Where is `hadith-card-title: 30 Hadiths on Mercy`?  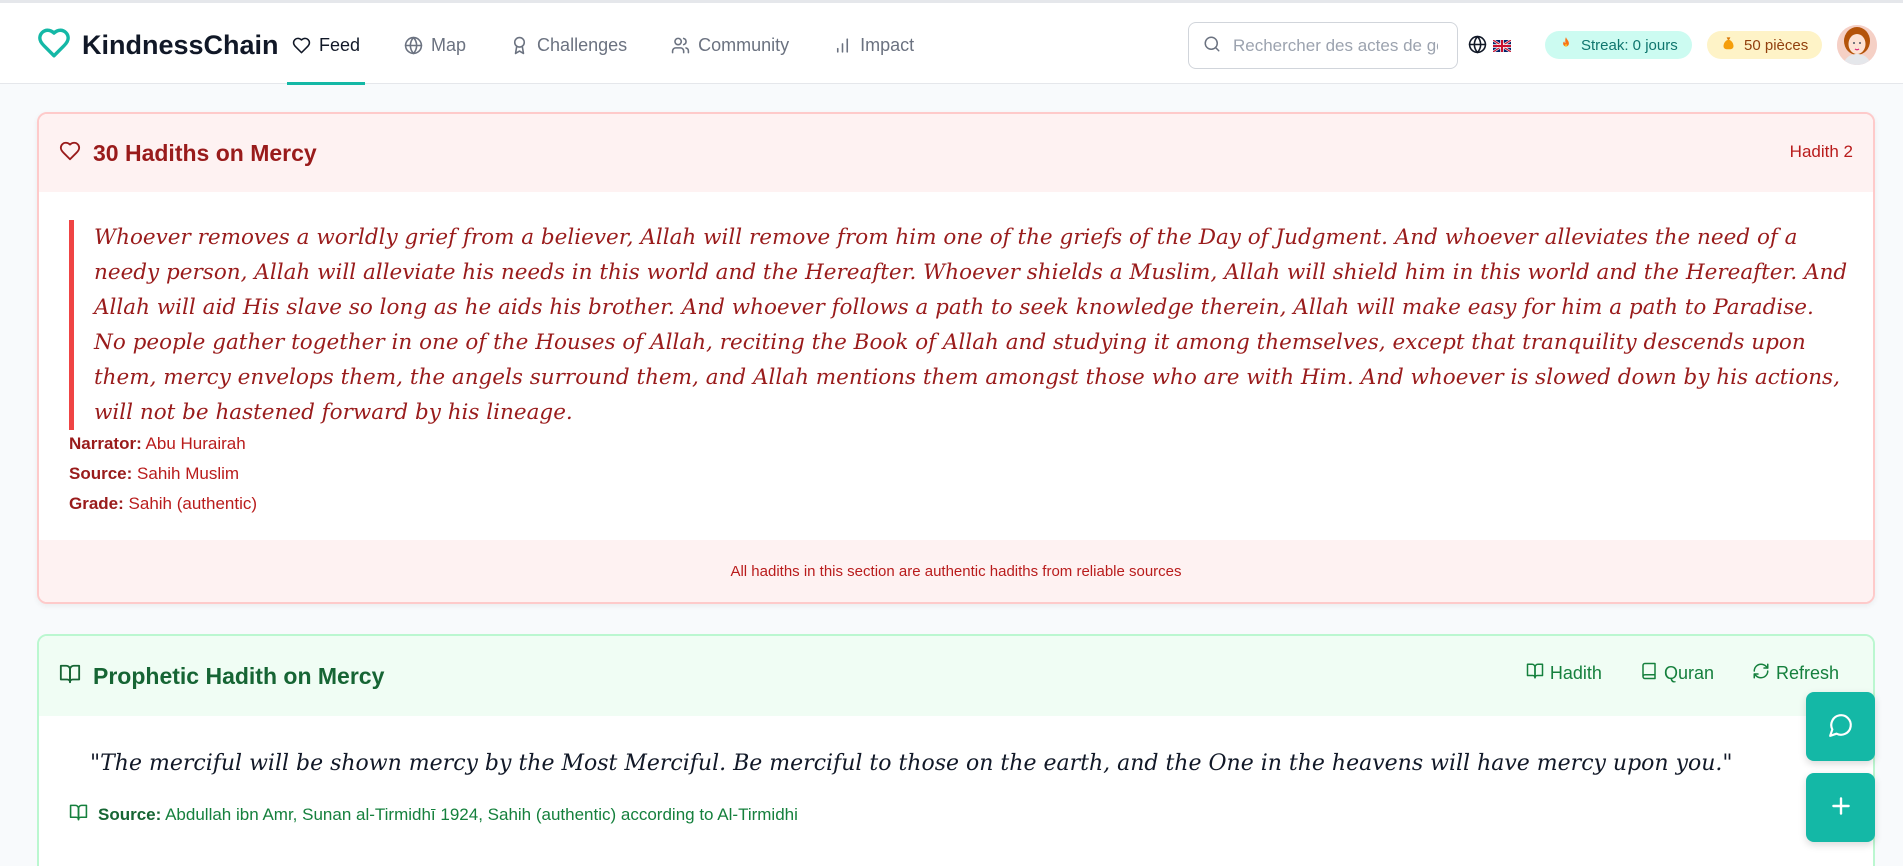
hadith-card-title: 30 Hadiths on Mercy is located at coordinates (205, 152).